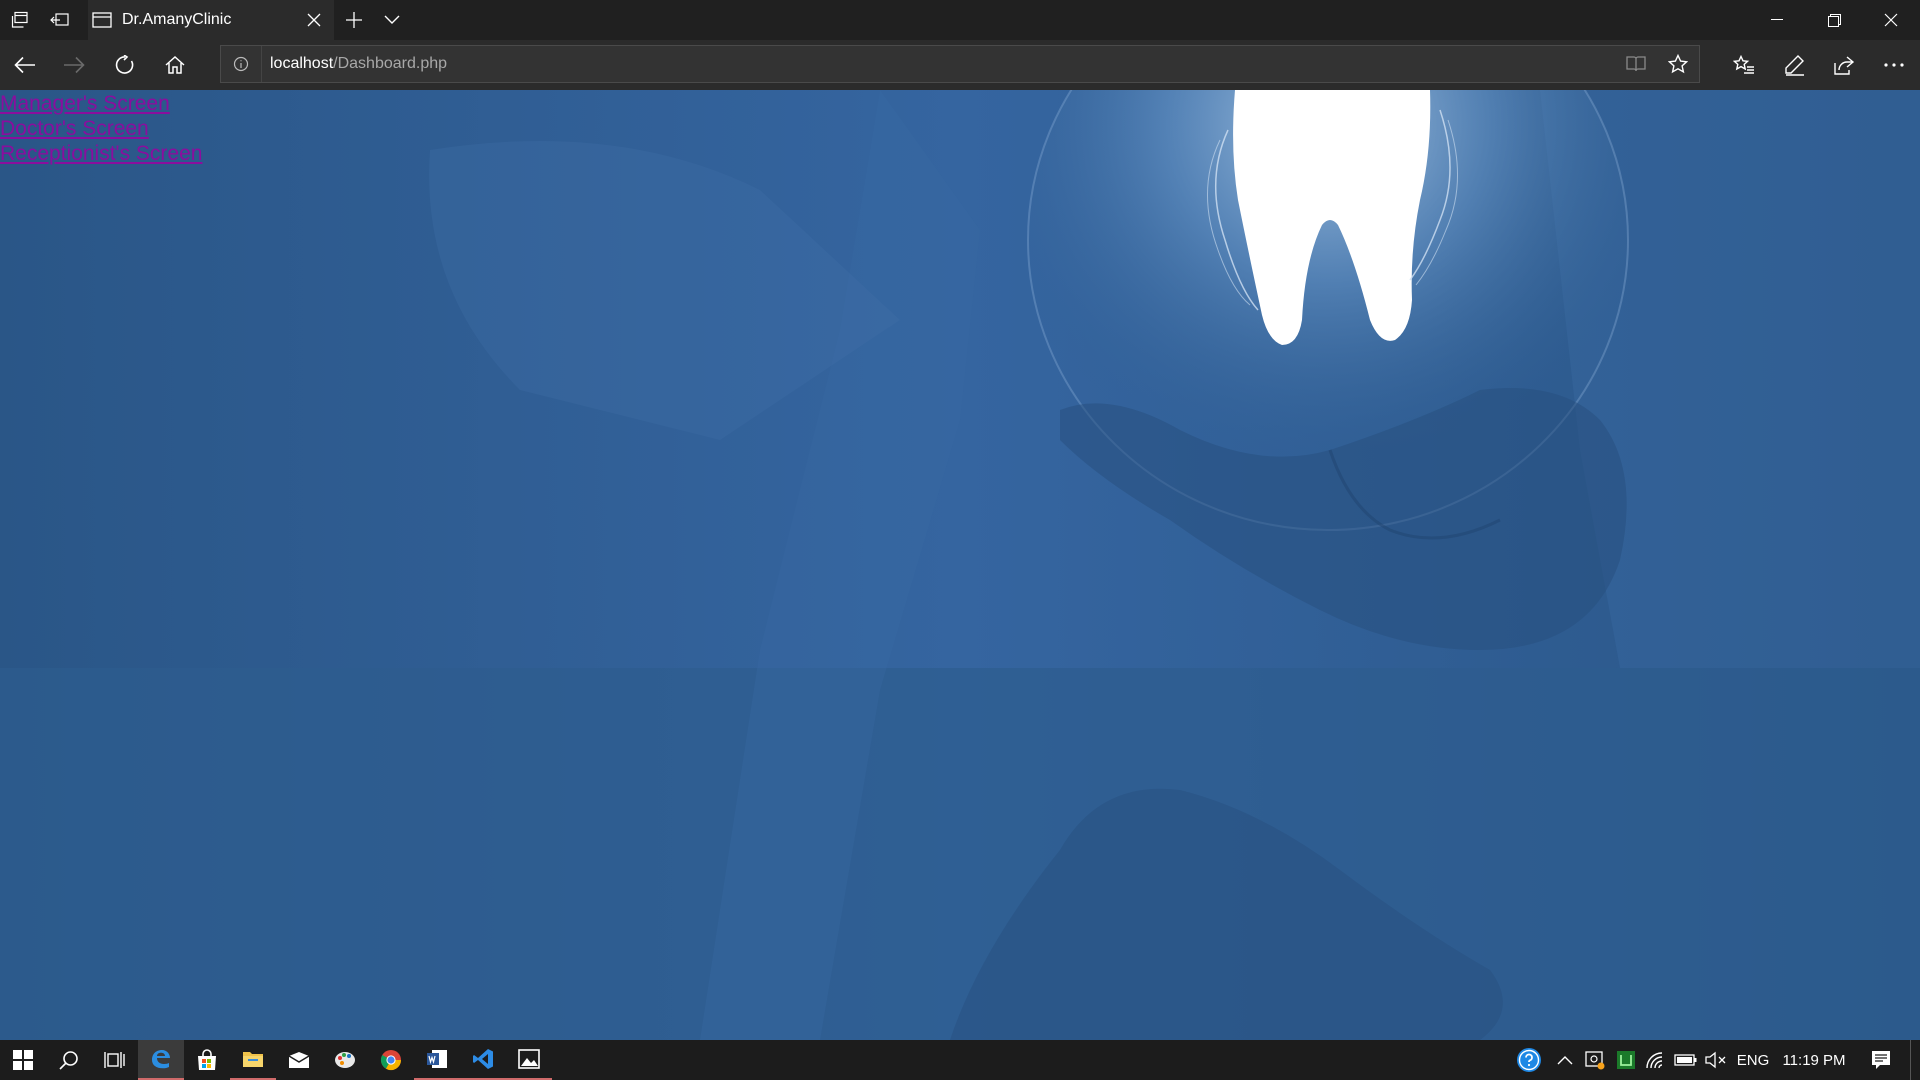 This screenshot has height=1080, width=1920. What do you see at coordinates (1844, 65) in the screenshot?
I see `share-icon` at bounding box center [1844, 65].